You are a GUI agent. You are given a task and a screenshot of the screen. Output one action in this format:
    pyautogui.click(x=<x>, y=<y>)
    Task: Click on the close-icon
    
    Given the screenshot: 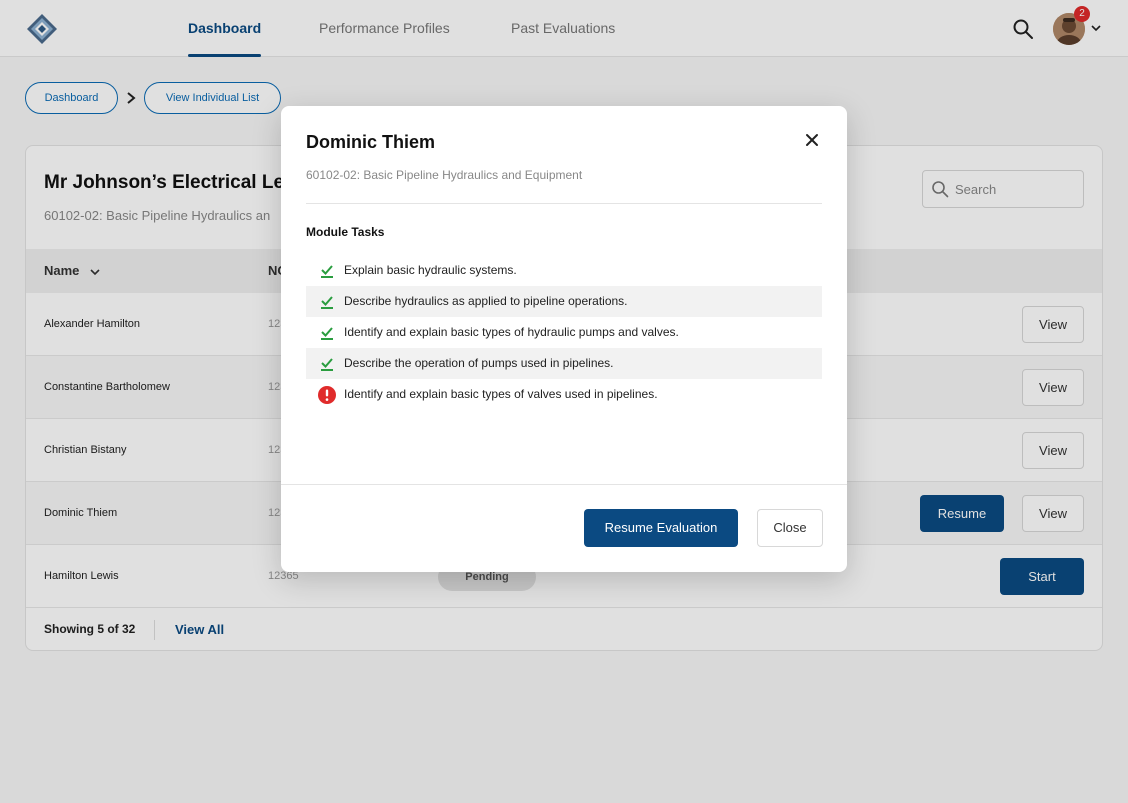 What is the action you would take?
    pyautogui.click(x=812, y=140)
    